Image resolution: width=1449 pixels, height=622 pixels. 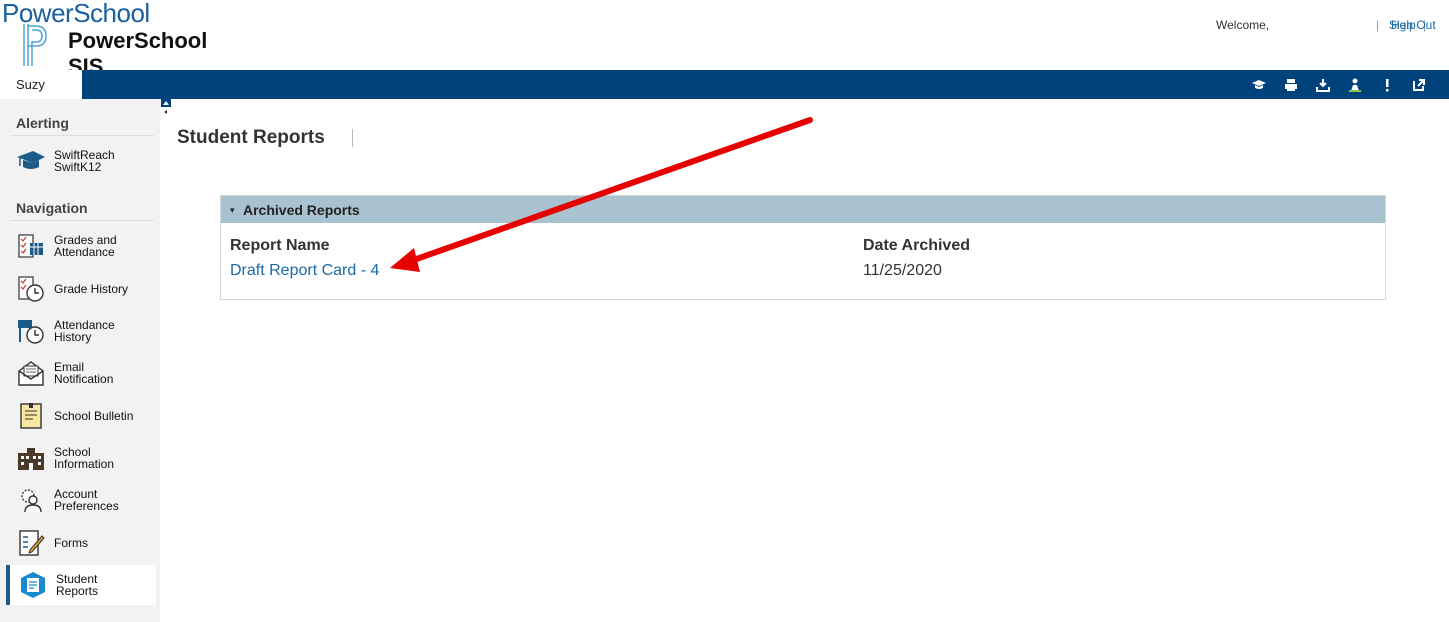 I want to click on sidebar-item-label: School Bulletin, so click(x=94, y=416).